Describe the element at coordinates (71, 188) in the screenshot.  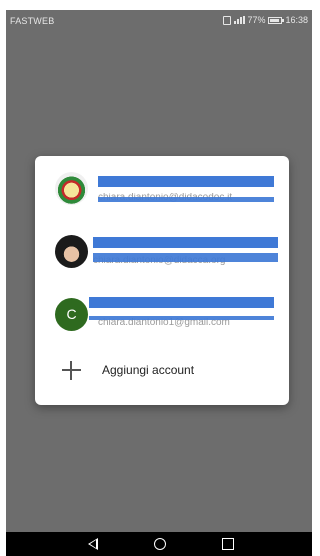
I see `account-avatar-school-logo` at that location.